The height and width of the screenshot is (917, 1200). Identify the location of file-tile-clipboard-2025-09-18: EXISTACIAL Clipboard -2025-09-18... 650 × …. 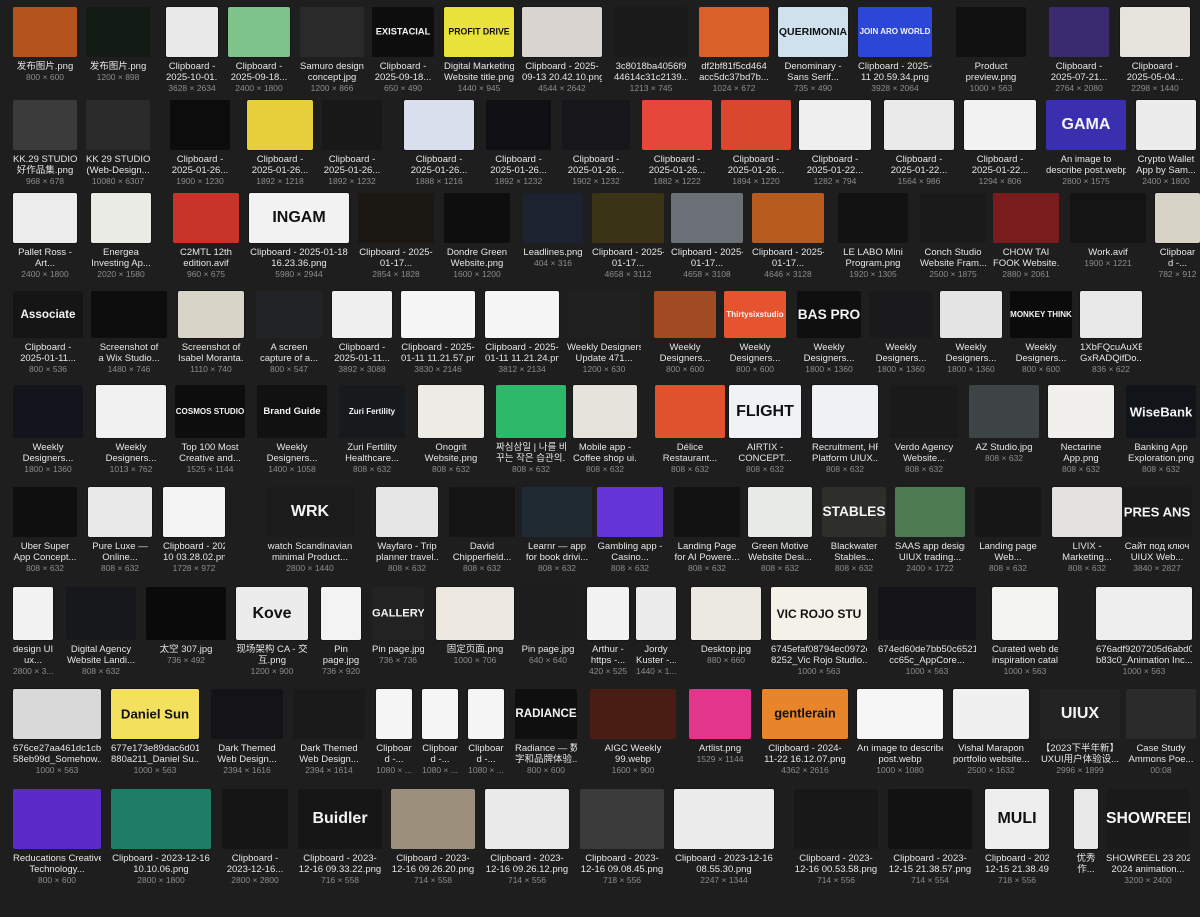
(403, 50).